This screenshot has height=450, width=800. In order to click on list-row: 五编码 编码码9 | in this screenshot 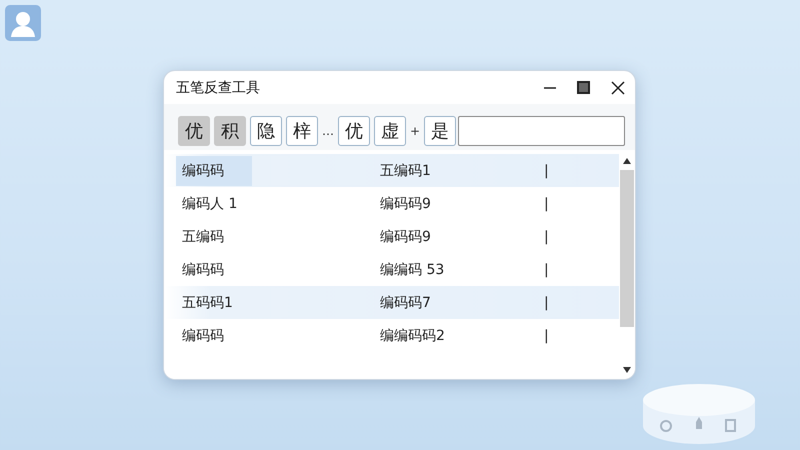, I will do `click(391, 236)`.